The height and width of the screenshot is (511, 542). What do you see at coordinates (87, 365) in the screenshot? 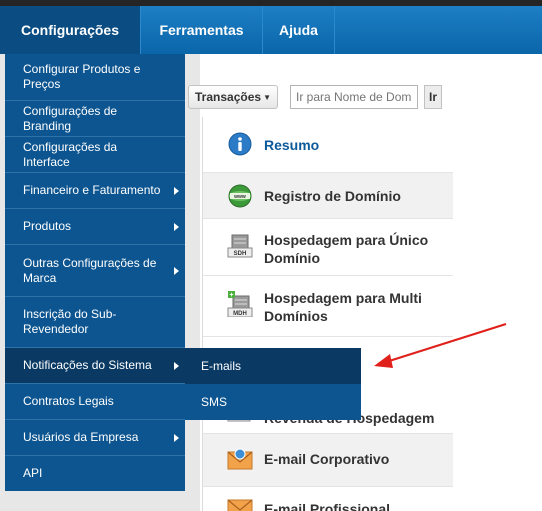
I see `menu-item-label: Notificações do Sistema` at bounding box center [87, 365].